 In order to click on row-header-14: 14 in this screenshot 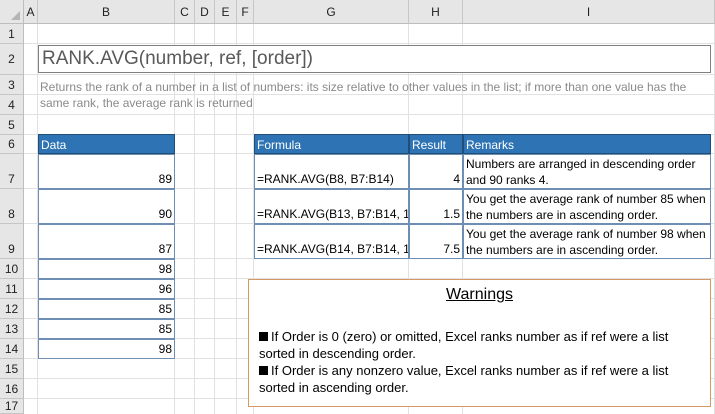, I will do `click(12, 349)`.